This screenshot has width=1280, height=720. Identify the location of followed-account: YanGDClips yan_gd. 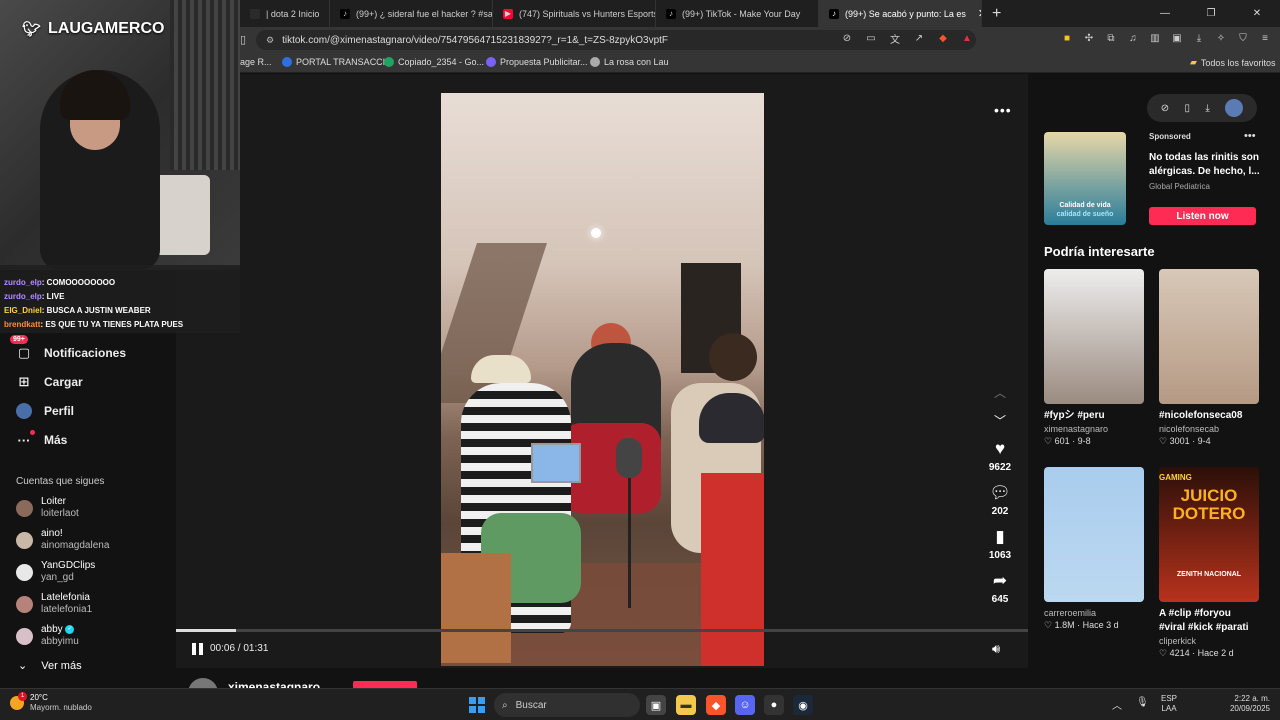
(55, 572).